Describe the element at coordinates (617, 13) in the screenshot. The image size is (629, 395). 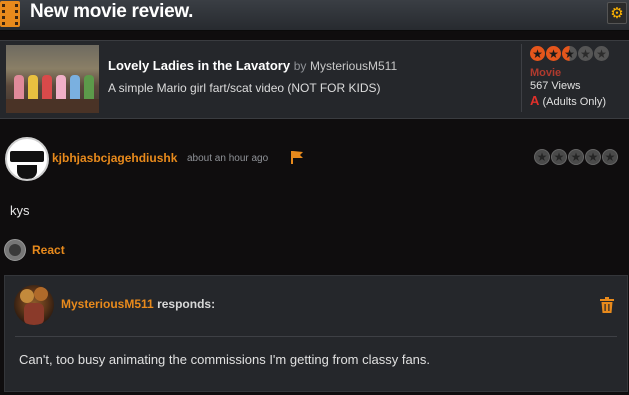
I see `gear-icon: ⚙` at that location.